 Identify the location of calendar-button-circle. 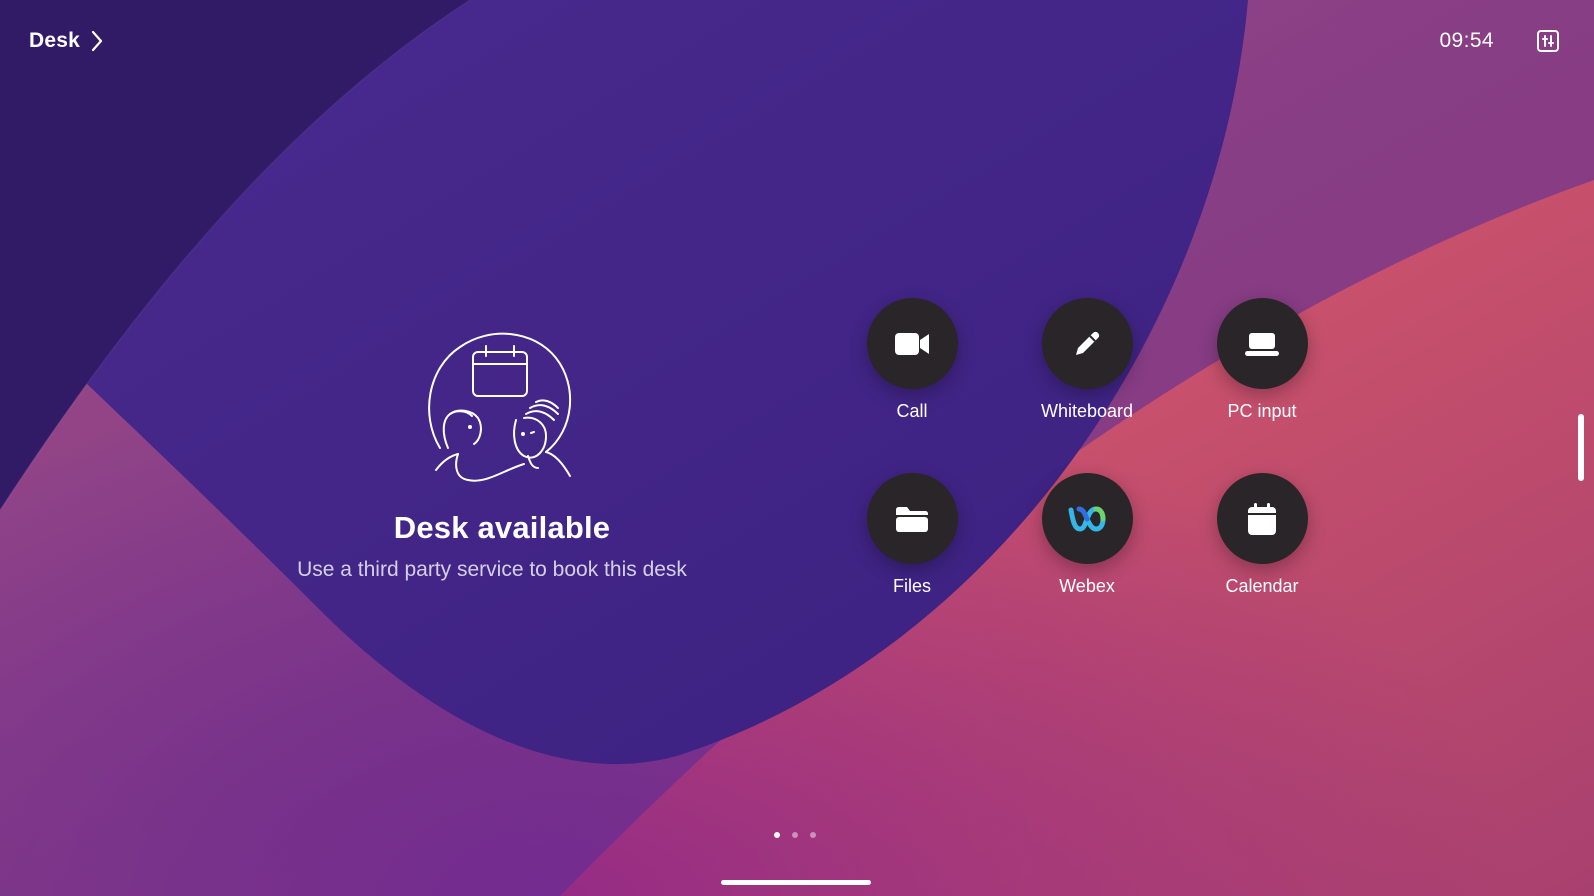
(1262, 518).